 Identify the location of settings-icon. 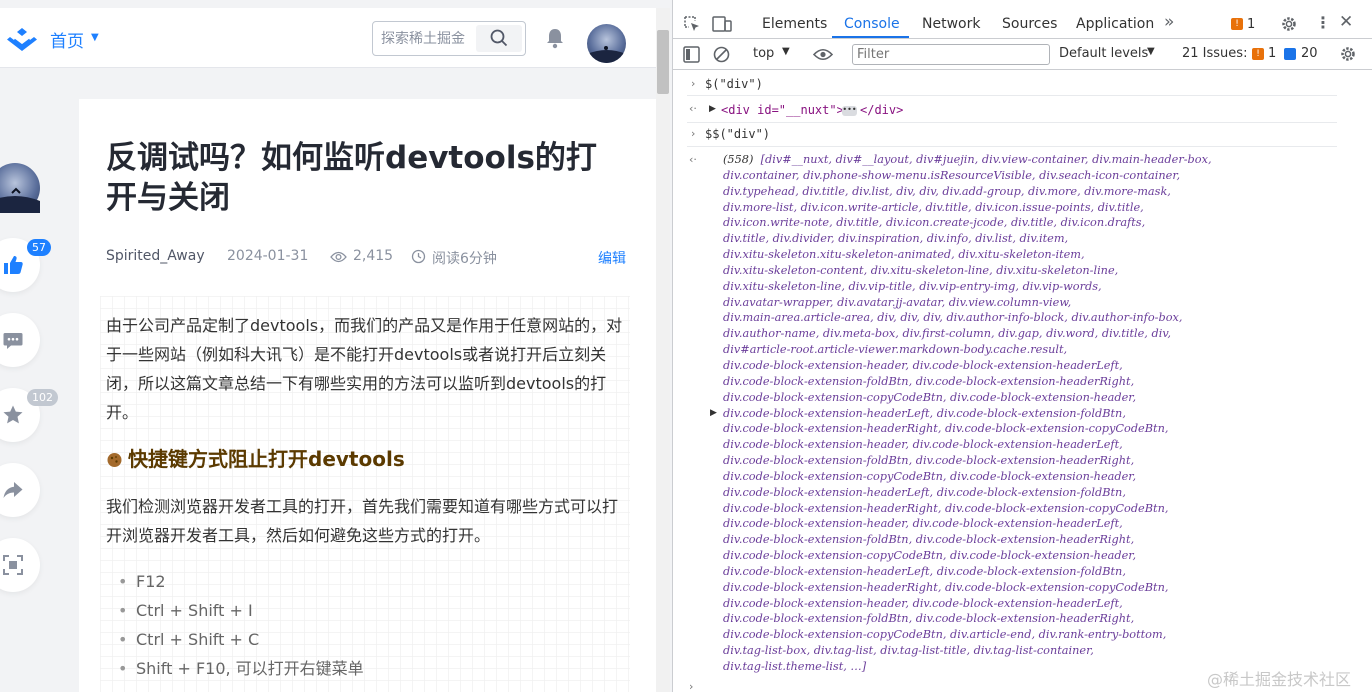
(1348, 54).